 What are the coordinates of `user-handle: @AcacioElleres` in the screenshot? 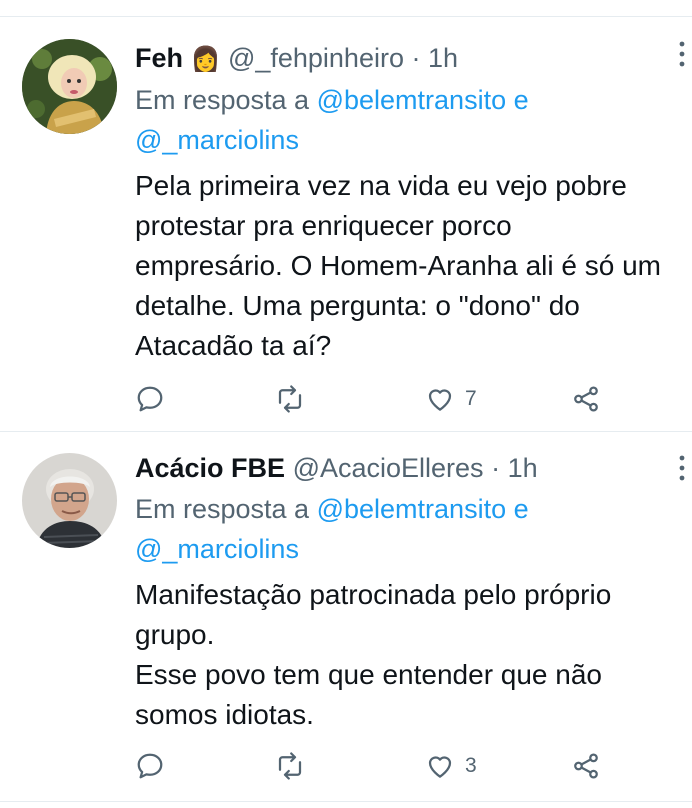 It's located at (388, 468).